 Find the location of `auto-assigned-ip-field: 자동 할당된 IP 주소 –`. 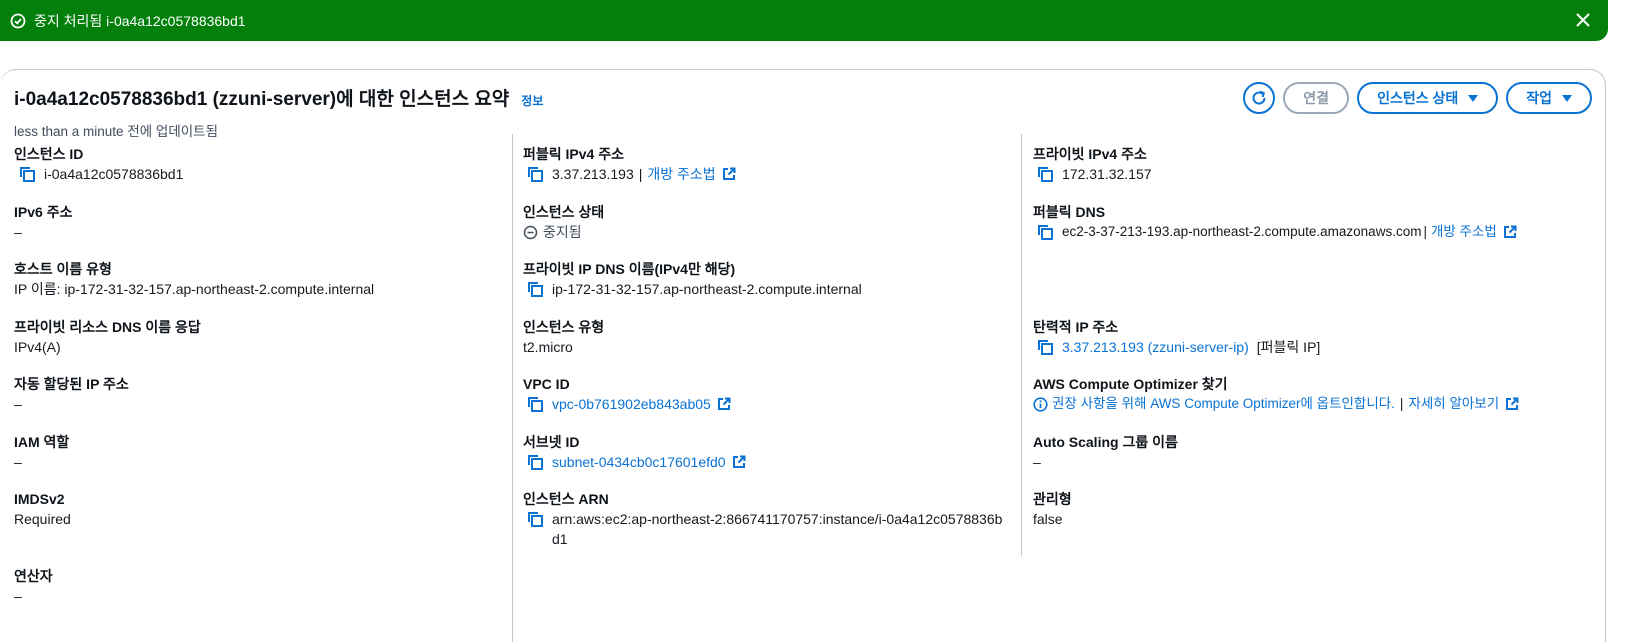

auto-assigned-ip-field: 자동 할당된 IP 주소 – is located at coordinates (71, 394).